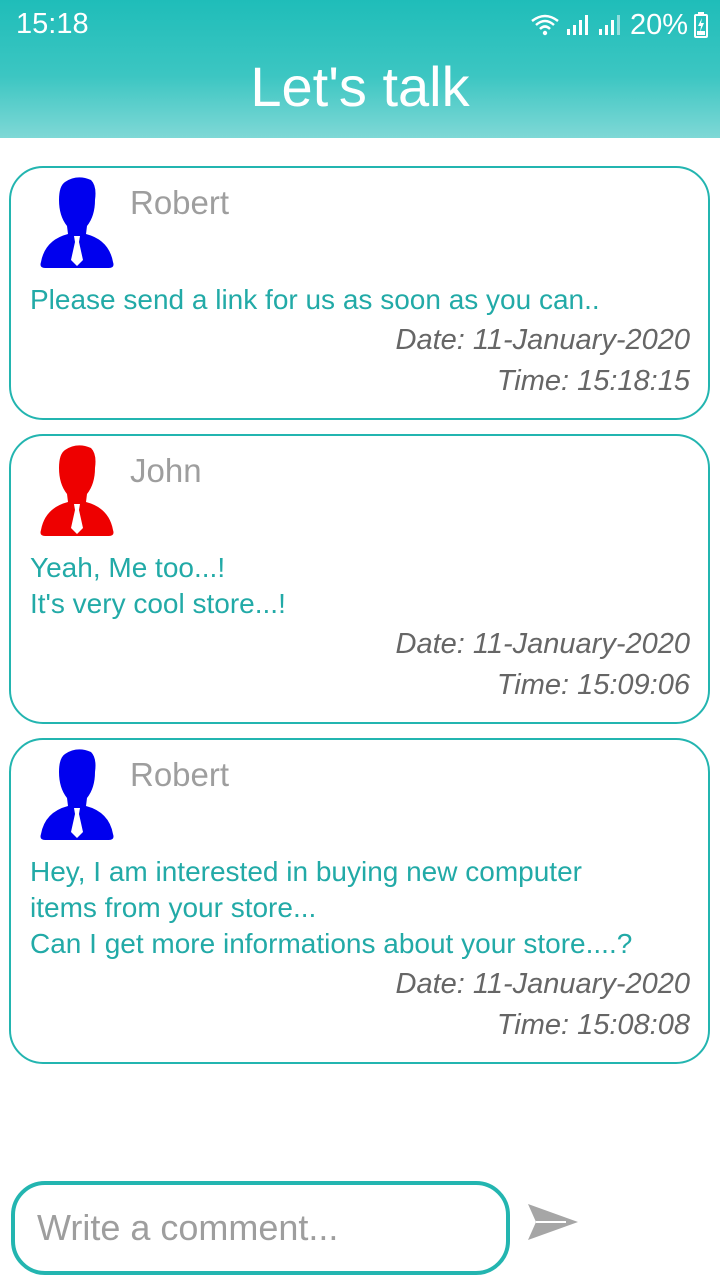 Image resolution: width=720 pixels, height=1280 pixels. I want to click on page-title: Let's talk, so click(360, 86).